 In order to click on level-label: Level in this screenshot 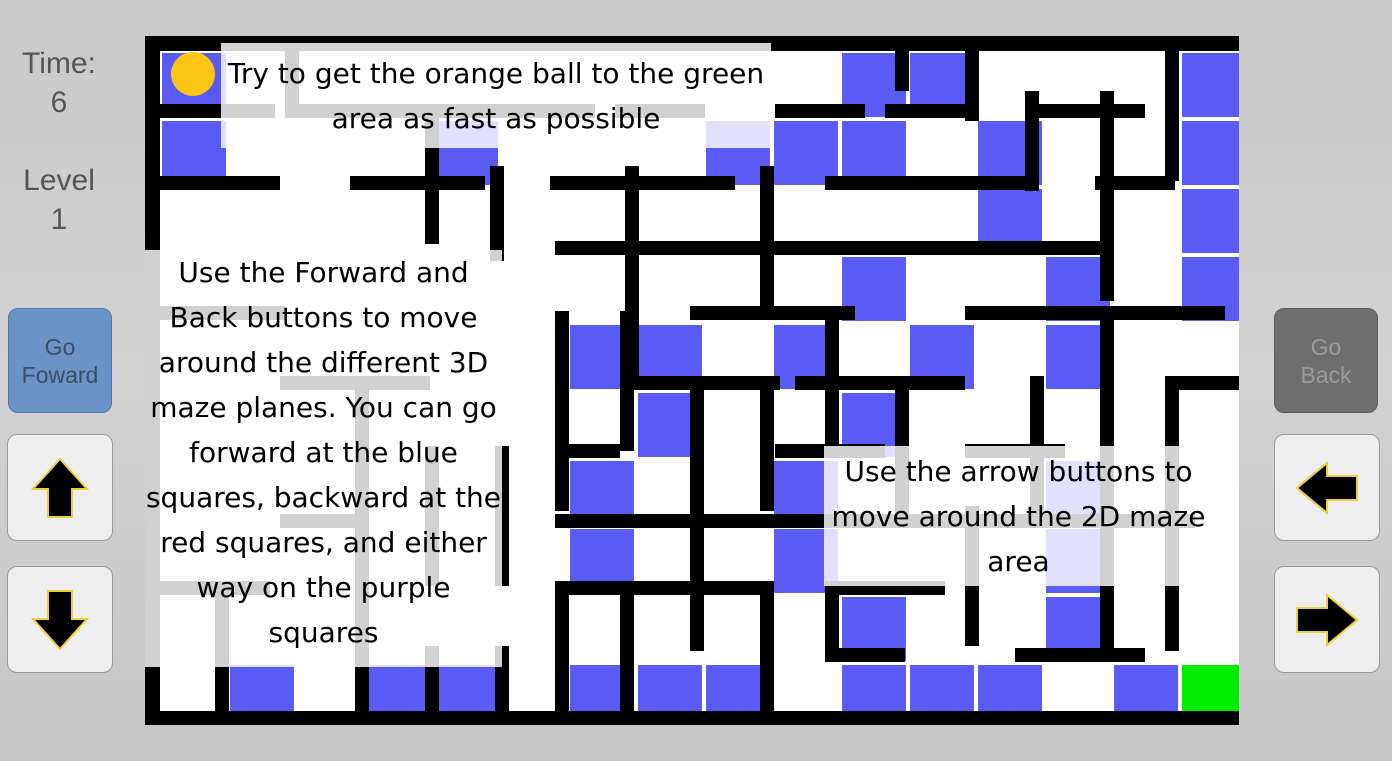, I will do `click(59, 180)`.